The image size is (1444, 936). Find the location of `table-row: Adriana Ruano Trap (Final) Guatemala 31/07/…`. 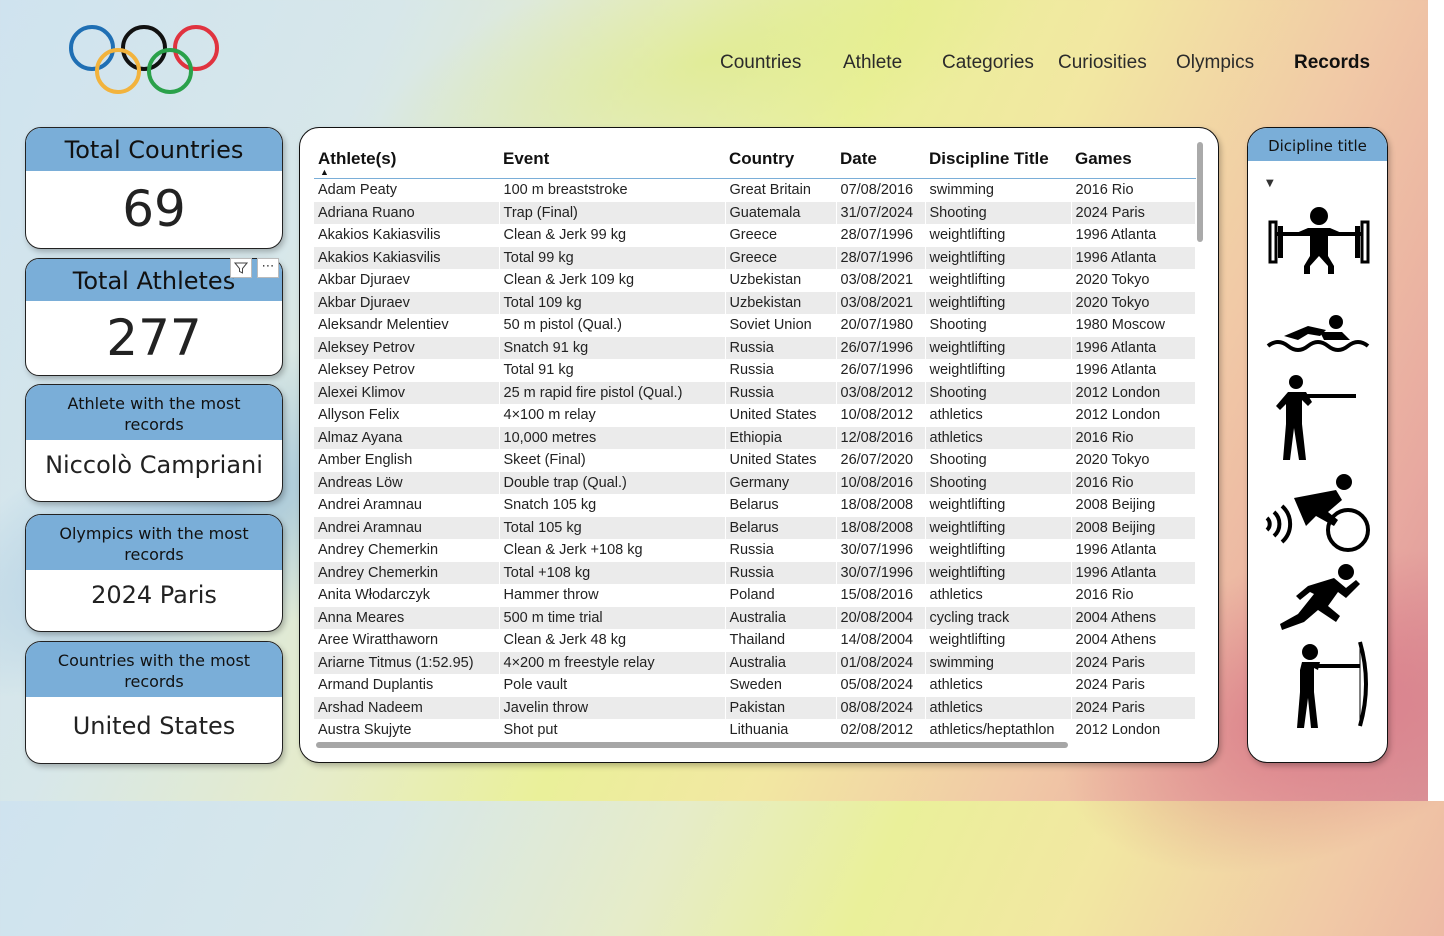

table-row: Adriana Ruano Trap (Final) Guatemala 31/07/… is located at coordinates (755, 212).